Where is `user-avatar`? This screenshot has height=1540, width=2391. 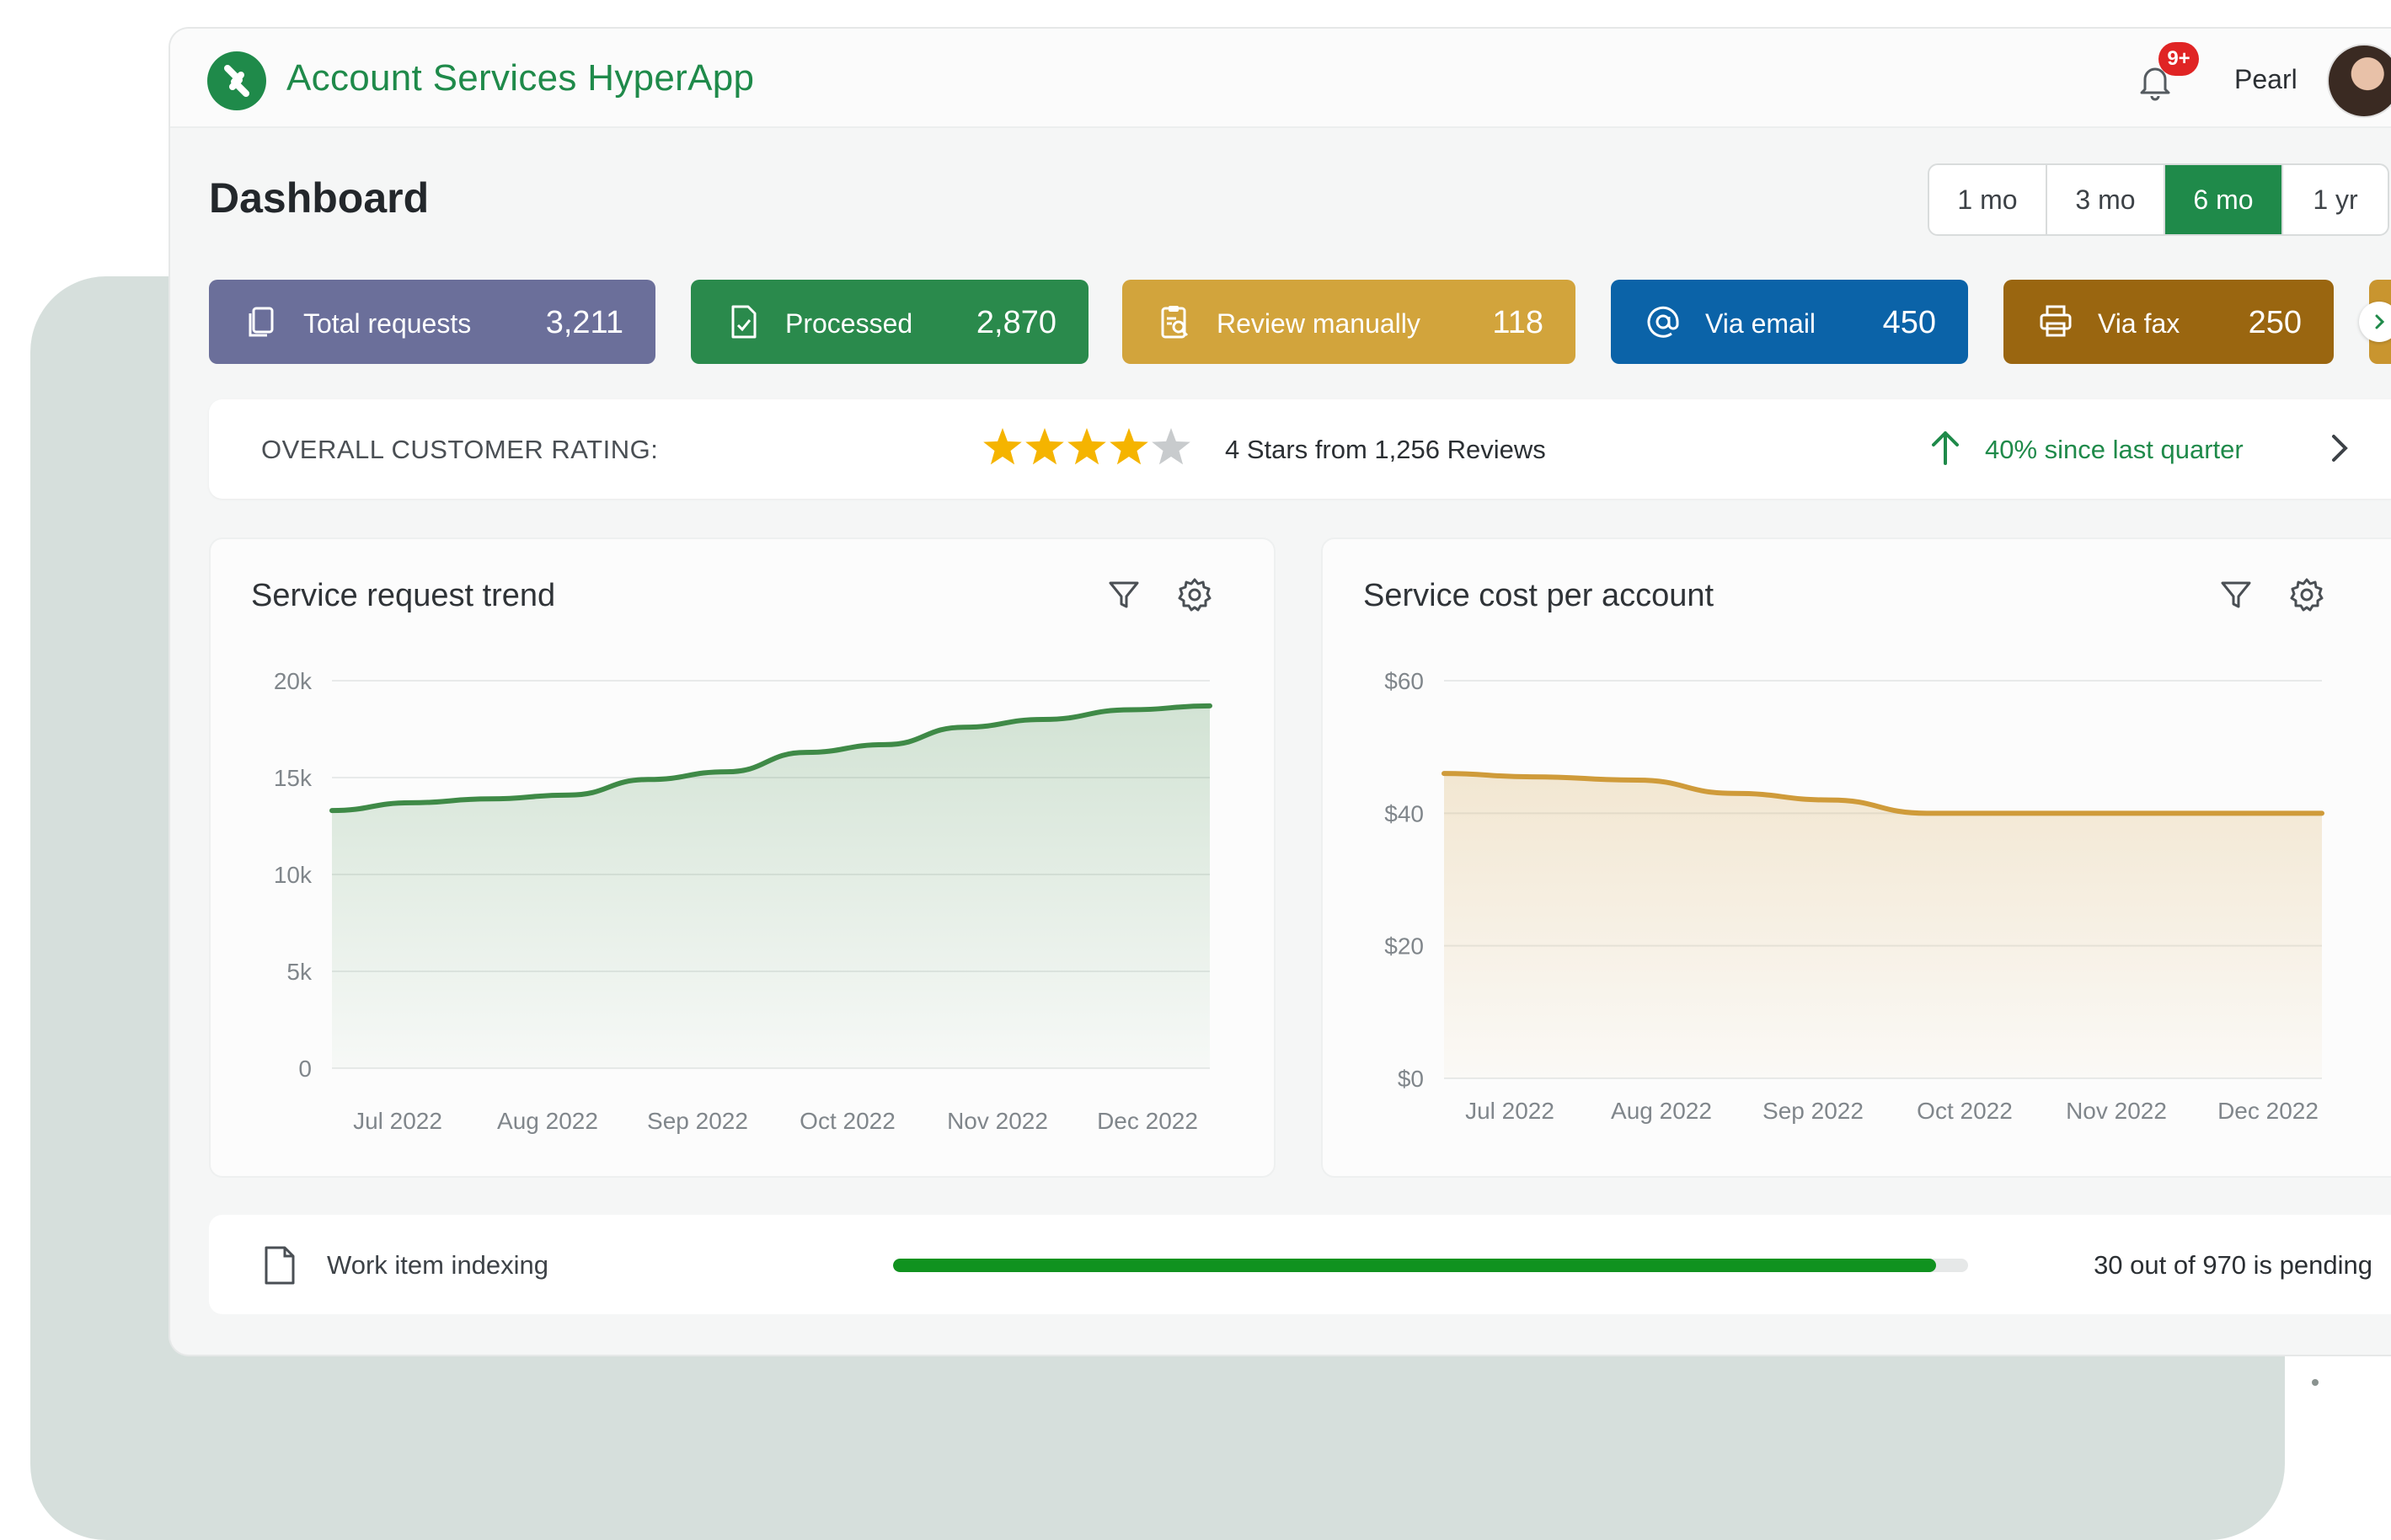
user-avatar is located at coordinates (2359, 81).